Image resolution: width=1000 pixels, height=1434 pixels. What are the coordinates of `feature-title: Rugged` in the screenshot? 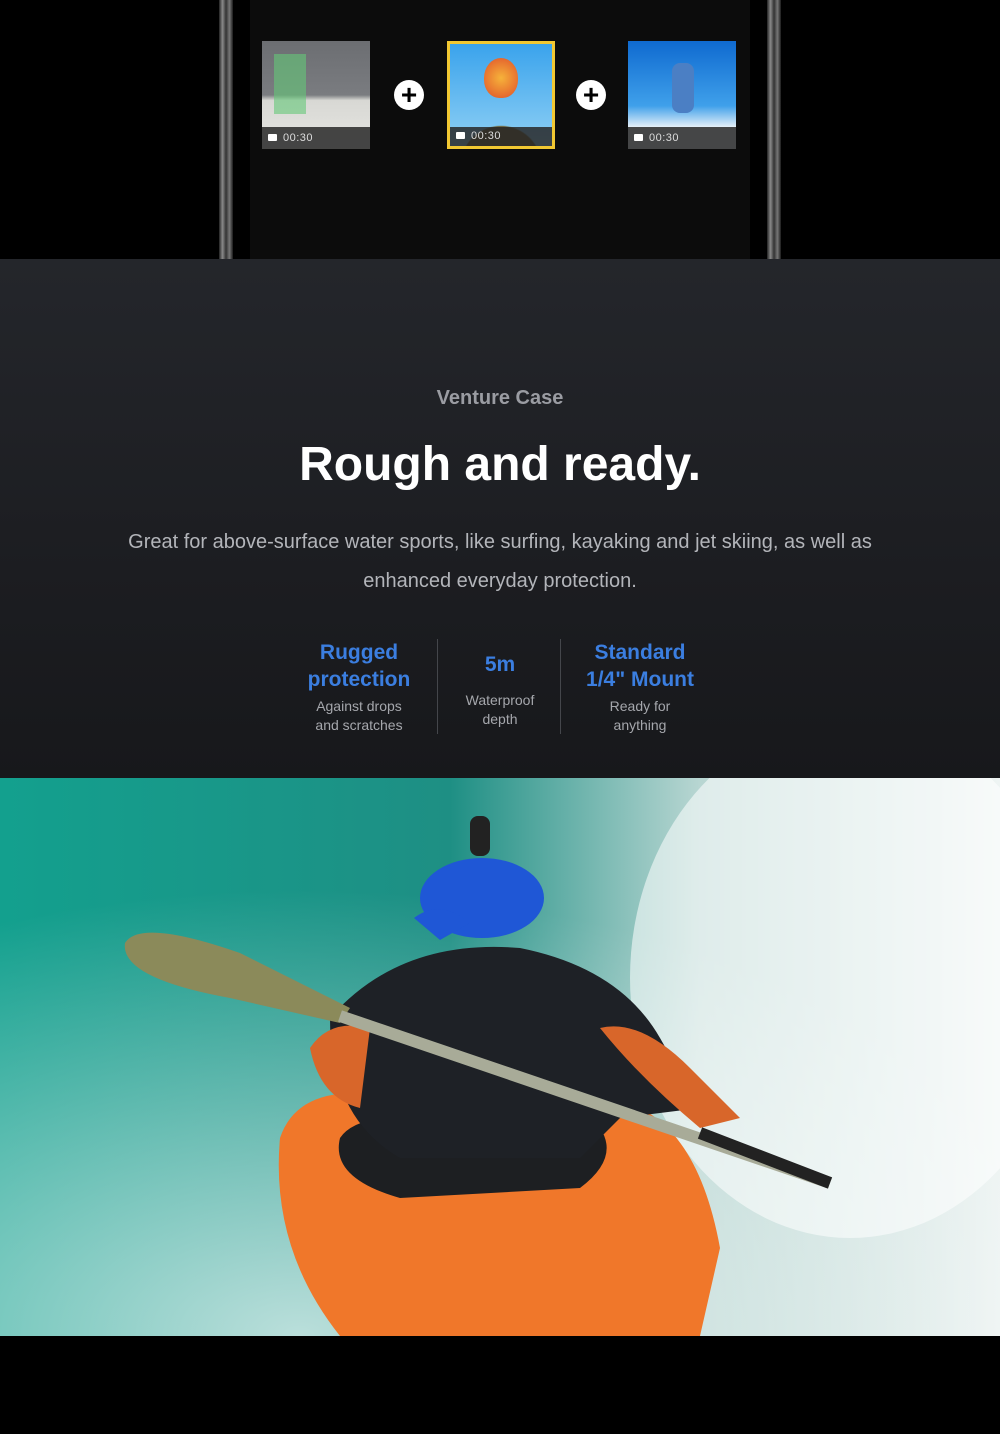 It's located at (359, 652).